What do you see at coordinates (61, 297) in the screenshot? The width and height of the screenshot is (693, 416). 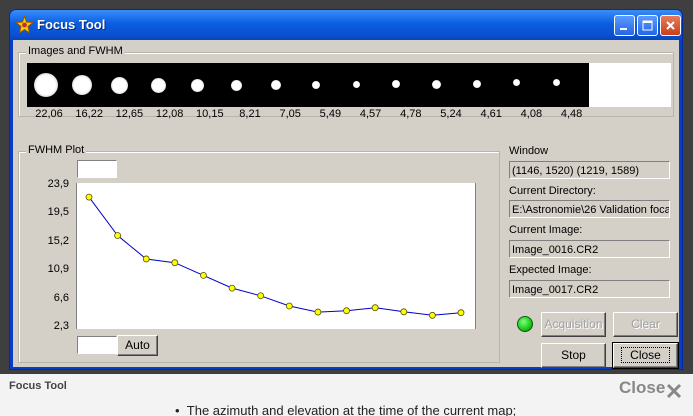 I see `y-tick-label: 6,6` at bounding box center [61, 297].